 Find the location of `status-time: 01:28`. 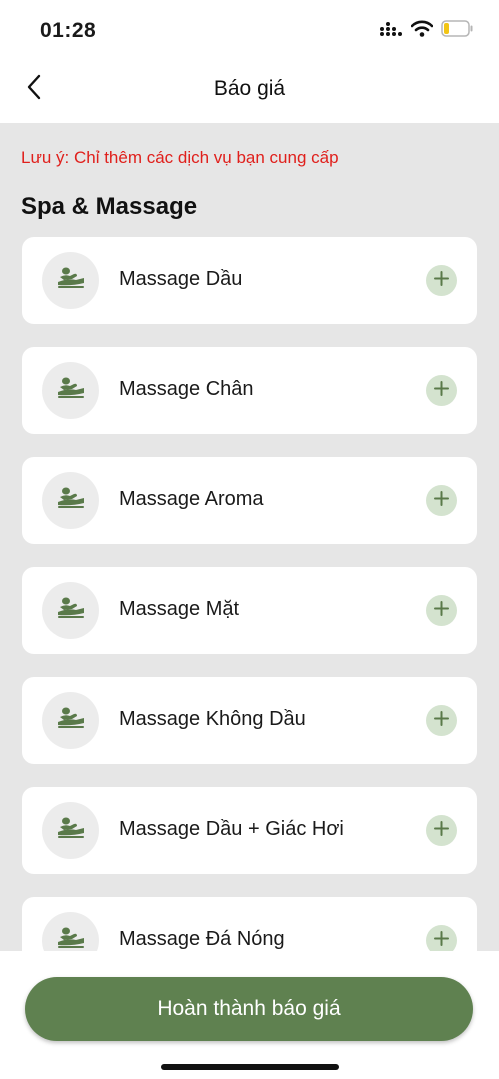

status-time: 01:28 is located at coordinates (68, 30).